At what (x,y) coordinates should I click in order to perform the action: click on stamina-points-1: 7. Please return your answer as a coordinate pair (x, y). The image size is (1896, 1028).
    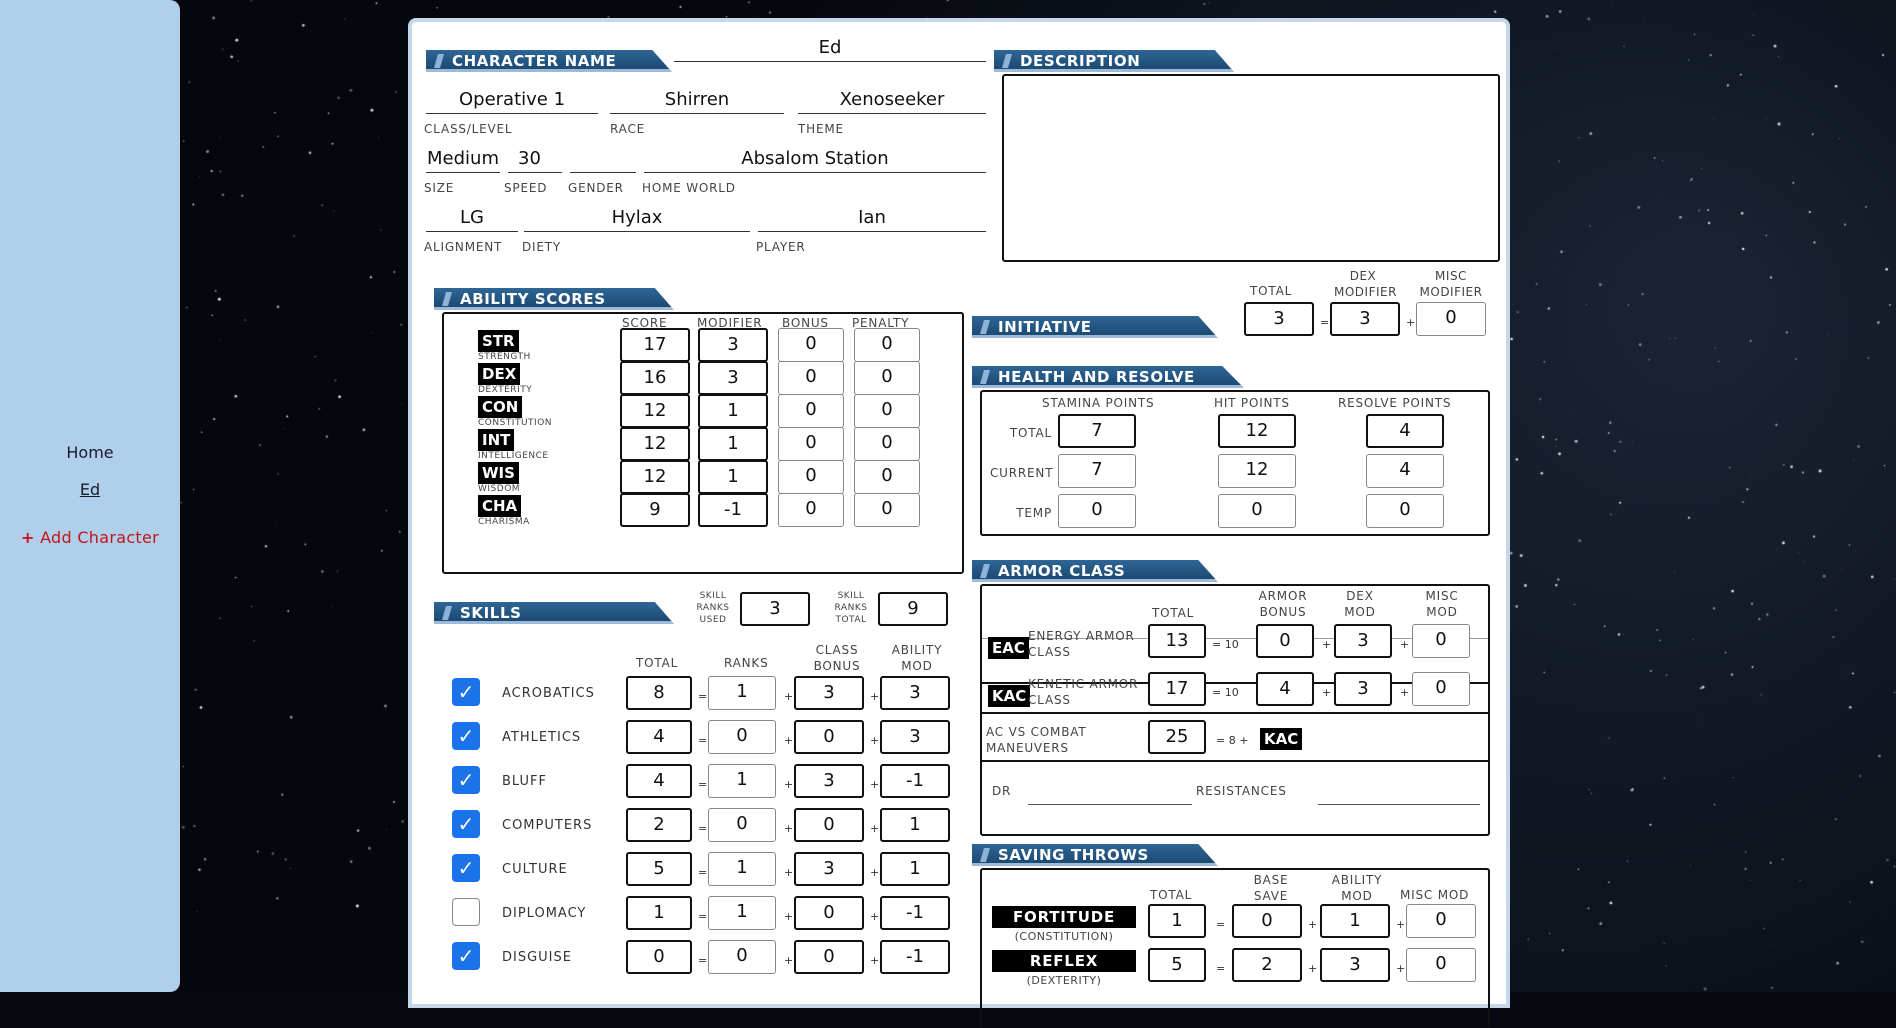
    Looking at the image, I should click on (1097, 471).